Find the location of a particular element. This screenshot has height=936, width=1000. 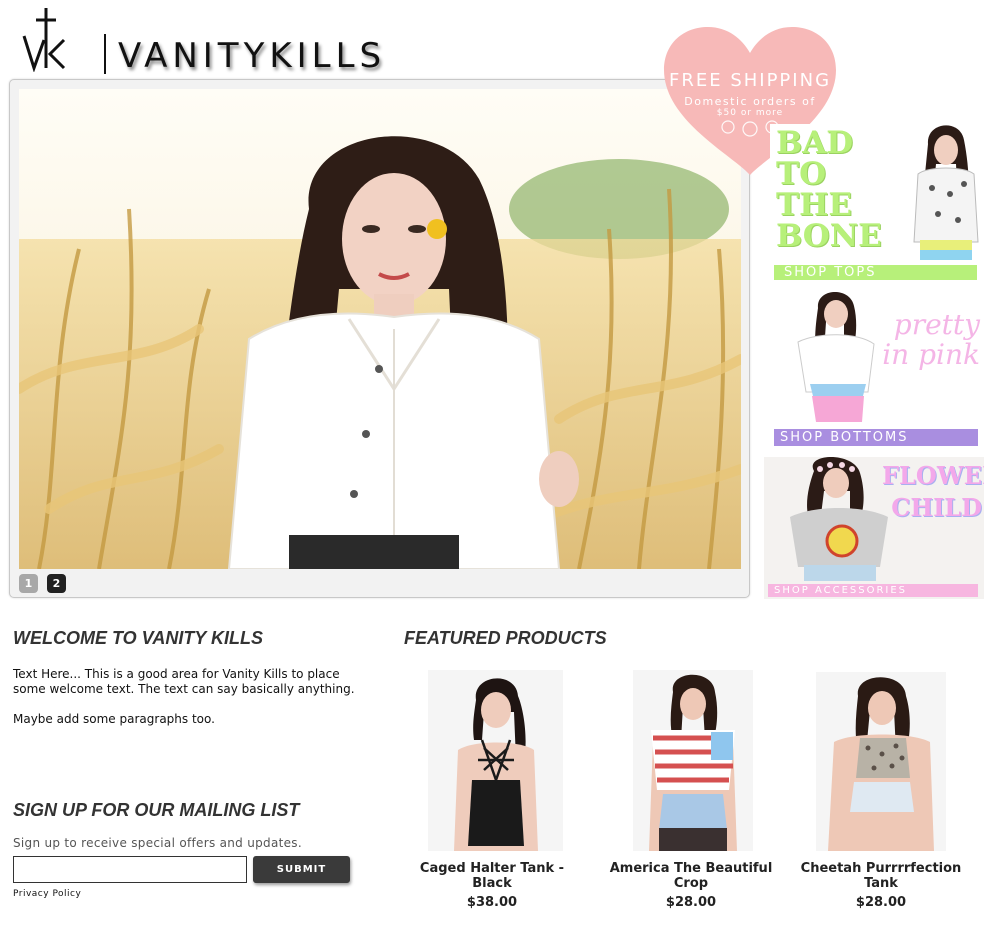

site-logo: VANITYKILLS is located at coordinates (210, 41).